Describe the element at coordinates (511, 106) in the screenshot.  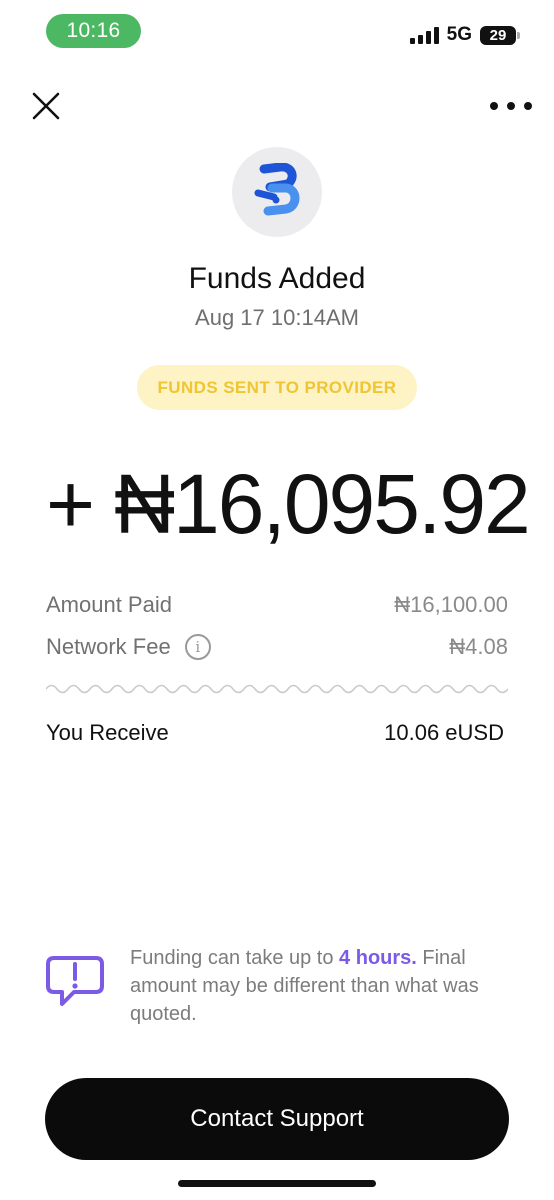
I see `more-options-button` at that location.